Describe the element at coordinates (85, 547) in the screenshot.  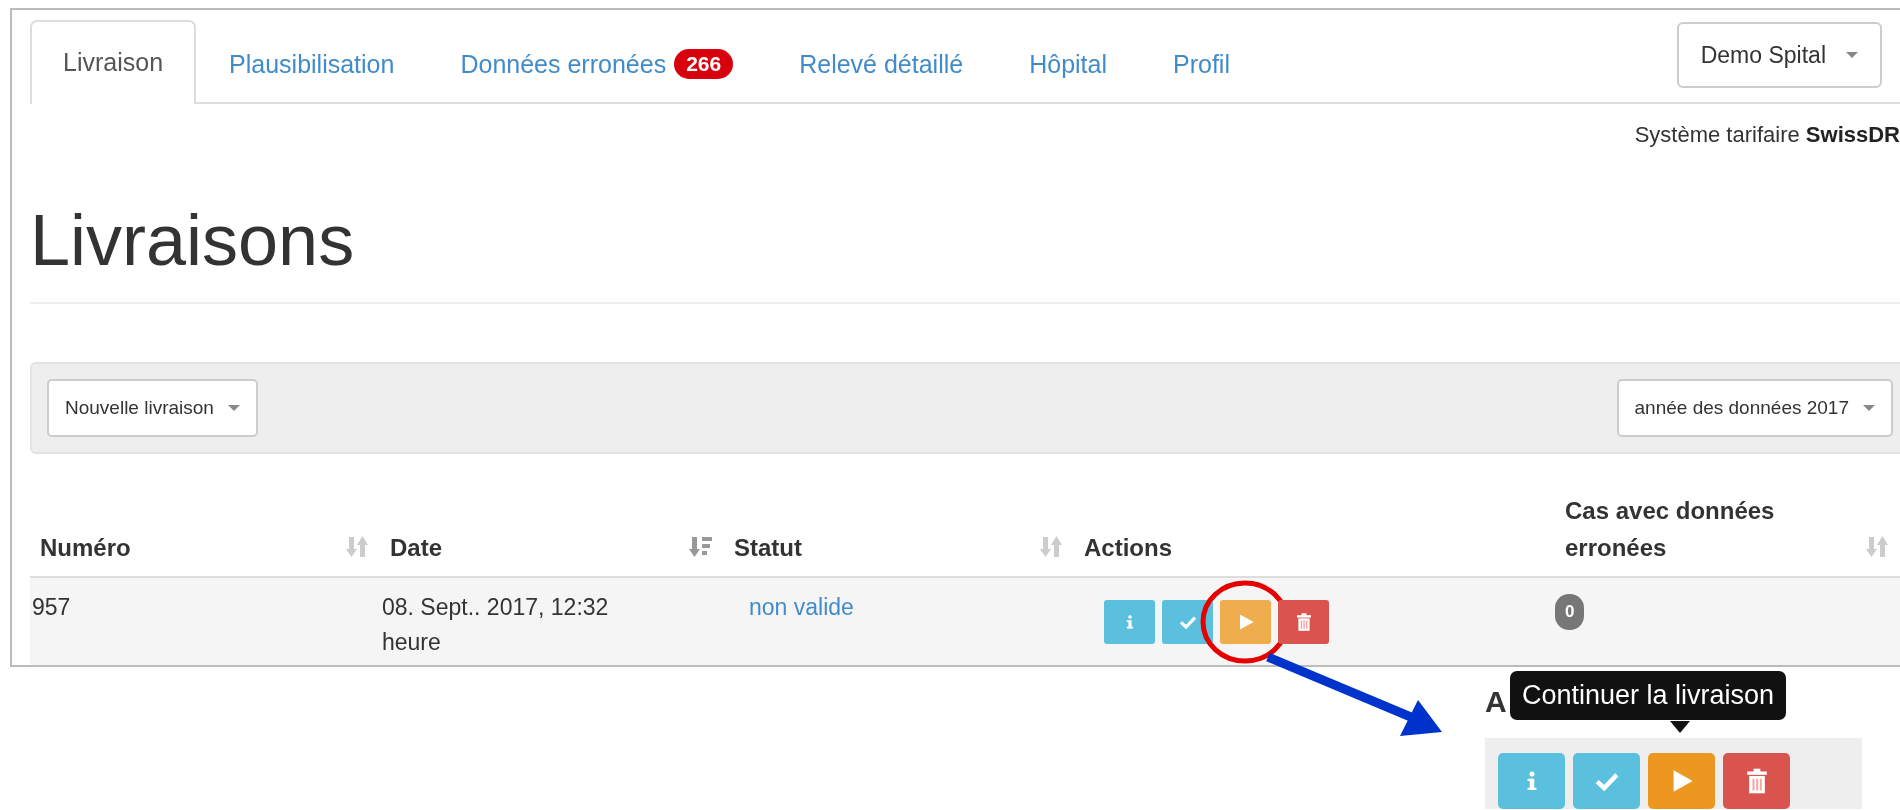
I see `column-header: Numéro` at that location.